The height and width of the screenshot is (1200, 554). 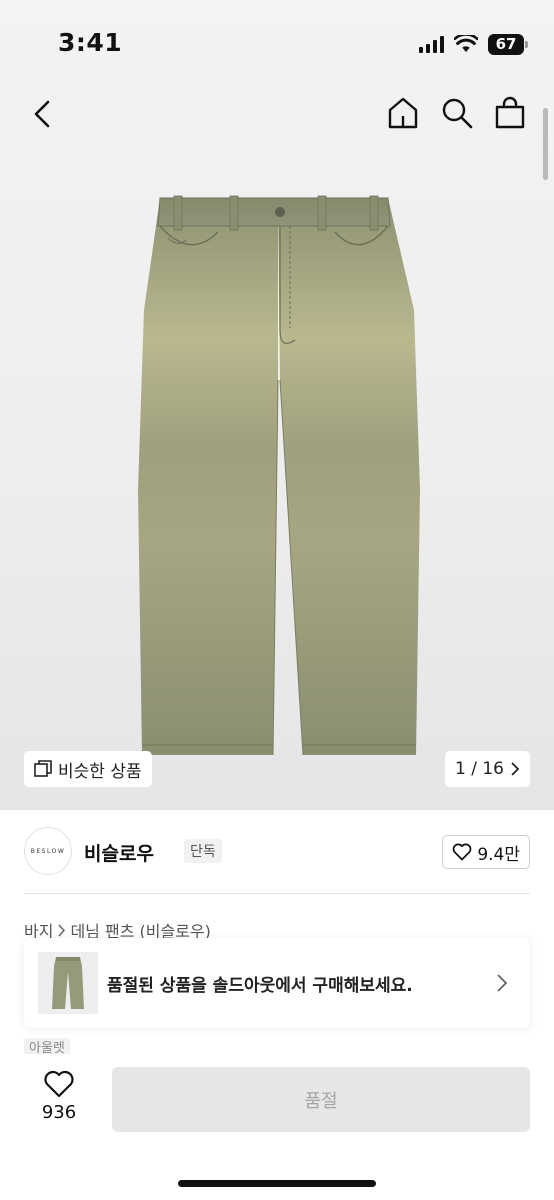 I want to click on banner-product-thumbnail, so click(x=68, y=983).